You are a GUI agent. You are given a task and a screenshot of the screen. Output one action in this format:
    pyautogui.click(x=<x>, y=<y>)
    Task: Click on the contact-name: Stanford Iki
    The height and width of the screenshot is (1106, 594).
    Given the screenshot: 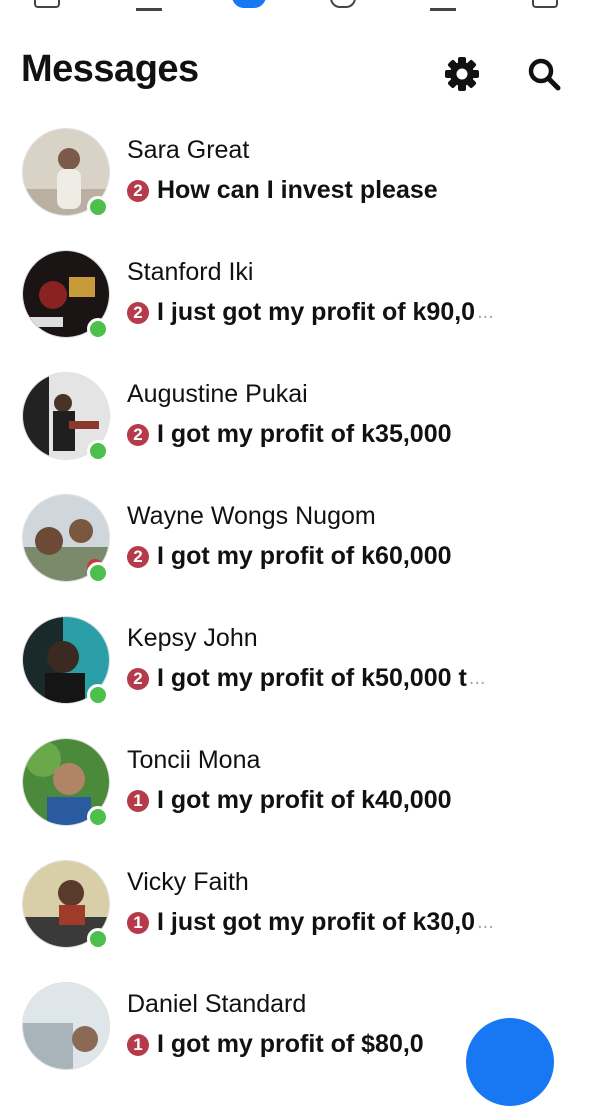 What is the action you would take?
    pyautogui.click(x=190, y=272)
    